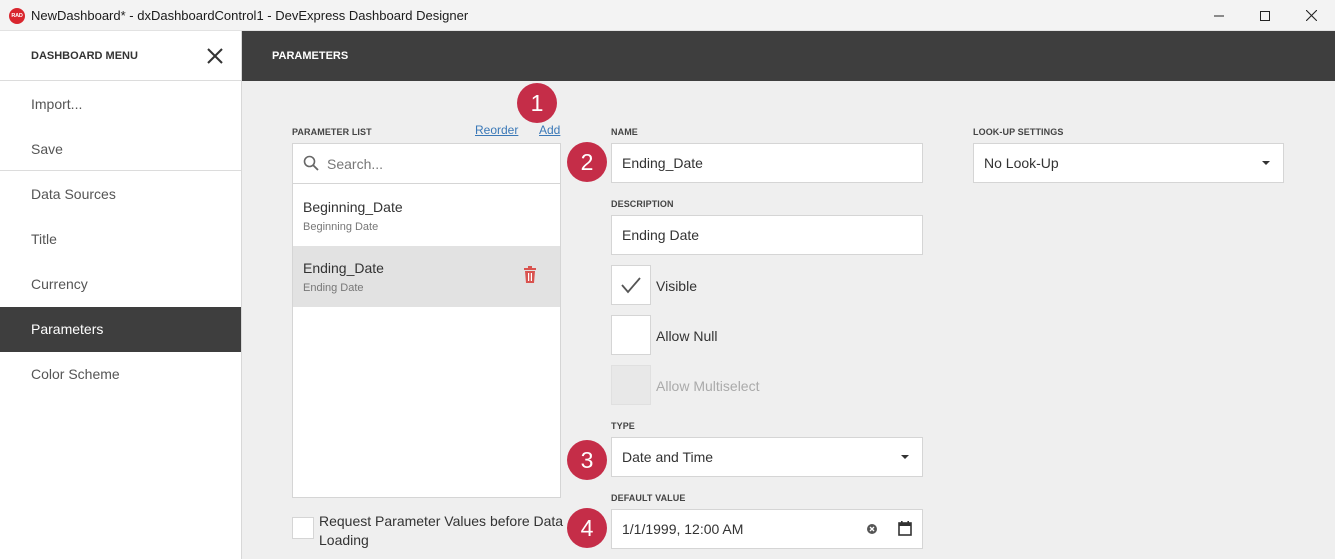 Image resolution: width=1335 pixels, height=559 pixels. Describe the element at coordinates (661, 235) in the screenshot. I see `description-value: Ending Date` at that location.